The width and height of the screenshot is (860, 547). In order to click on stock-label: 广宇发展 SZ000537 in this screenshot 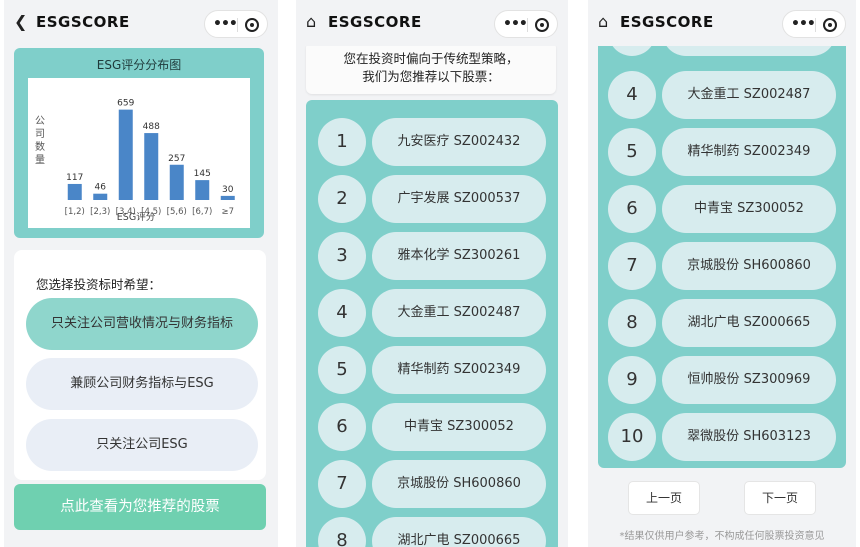, I will do `click(459, 199)`.